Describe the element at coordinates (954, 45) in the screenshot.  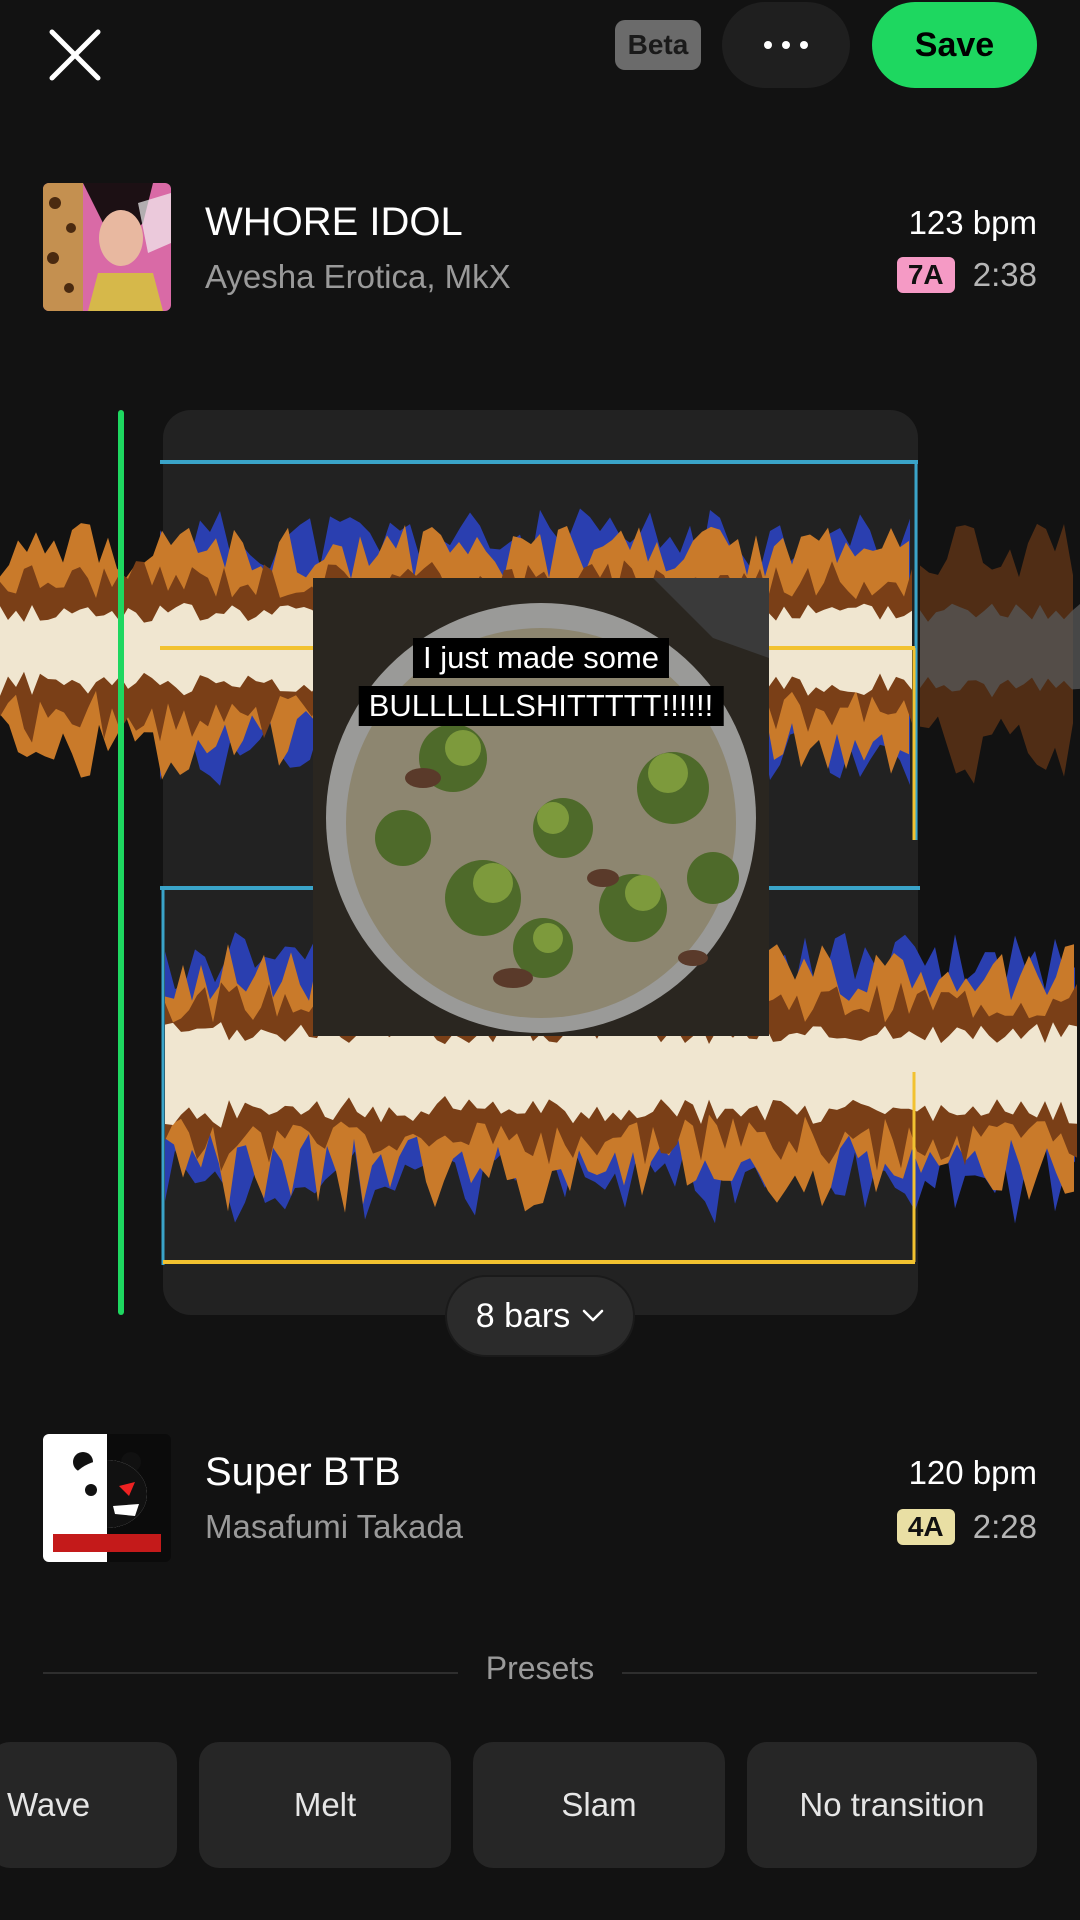
I see `save-button: Save` at that location.